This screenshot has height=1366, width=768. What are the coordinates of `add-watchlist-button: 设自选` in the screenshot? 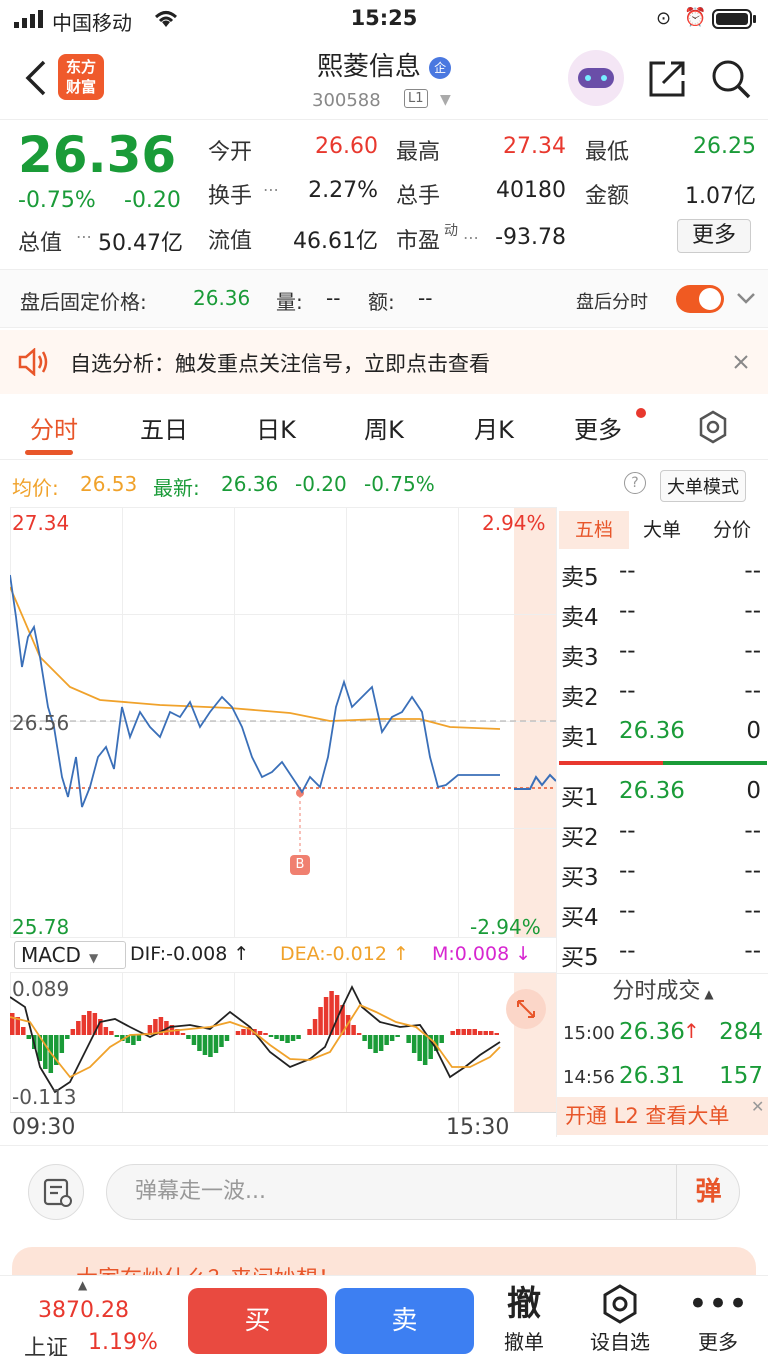 It's located at (620, 1318).